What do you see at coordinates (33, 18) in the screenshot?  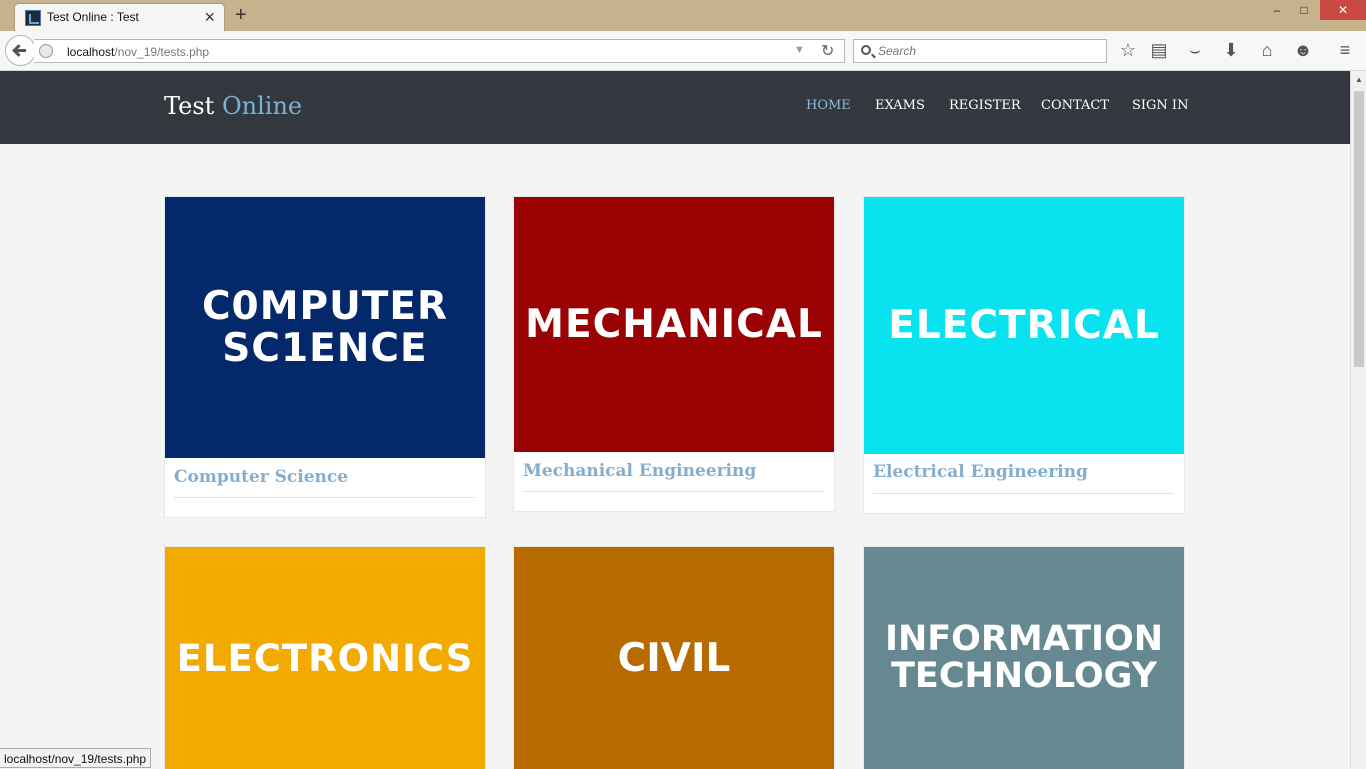 I see `site-favicon-icon` at bounding box center [33, 18].